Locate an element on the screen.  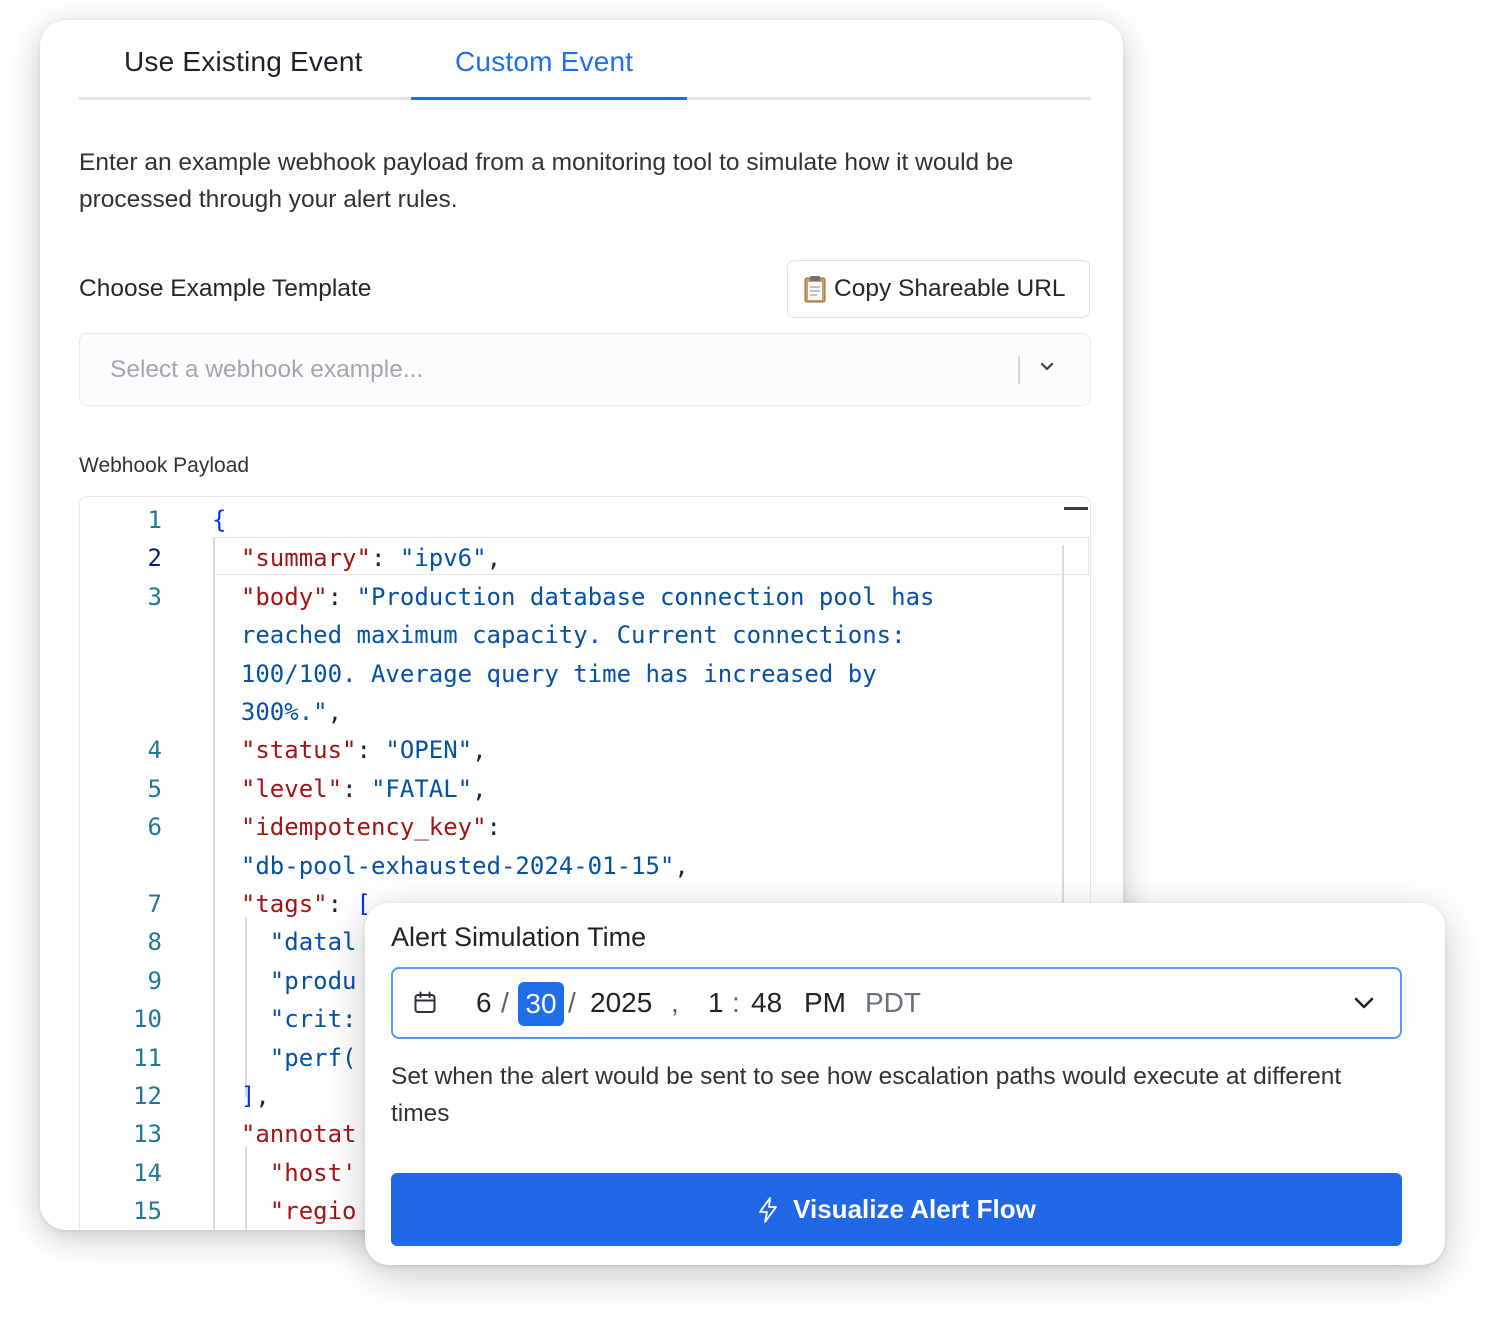
code-text: "summary": "ipv6", is located at coordinates (356, 558).